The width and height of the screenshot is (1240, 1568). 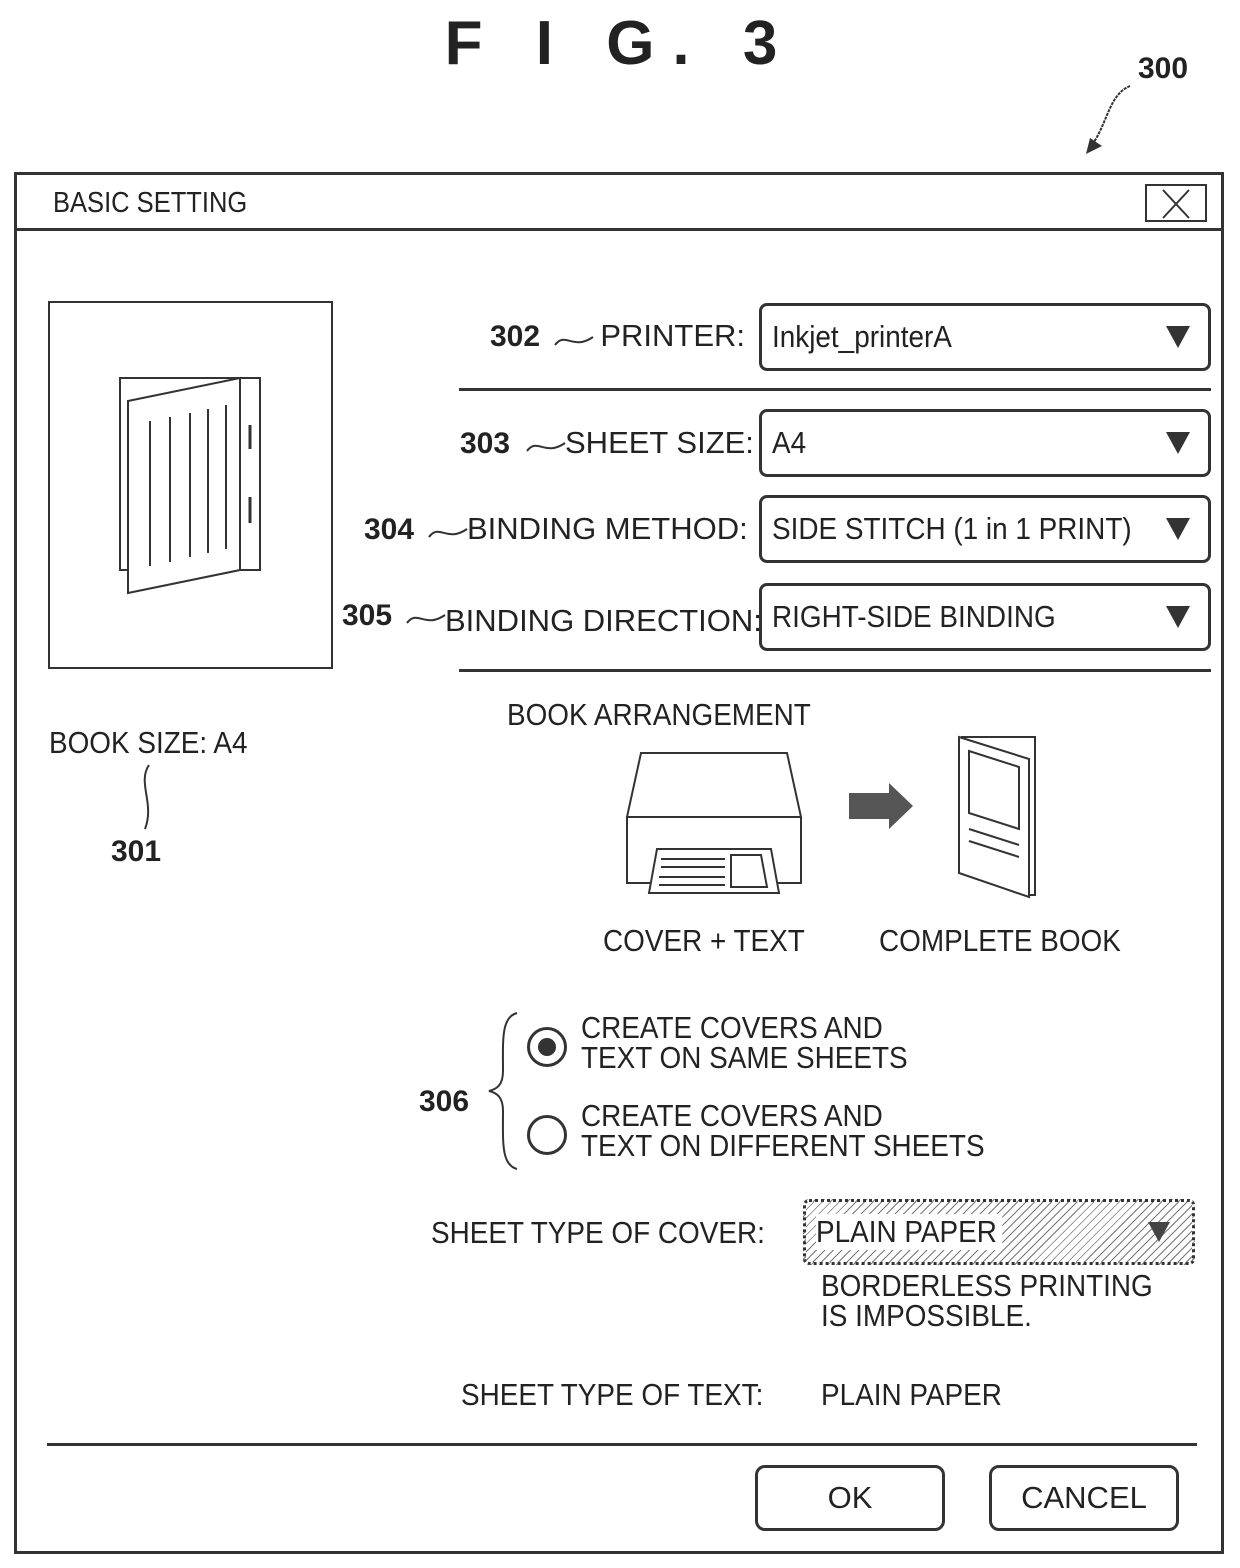 I want to click on leader-arrow-icon, so click(x=1108, y=119).